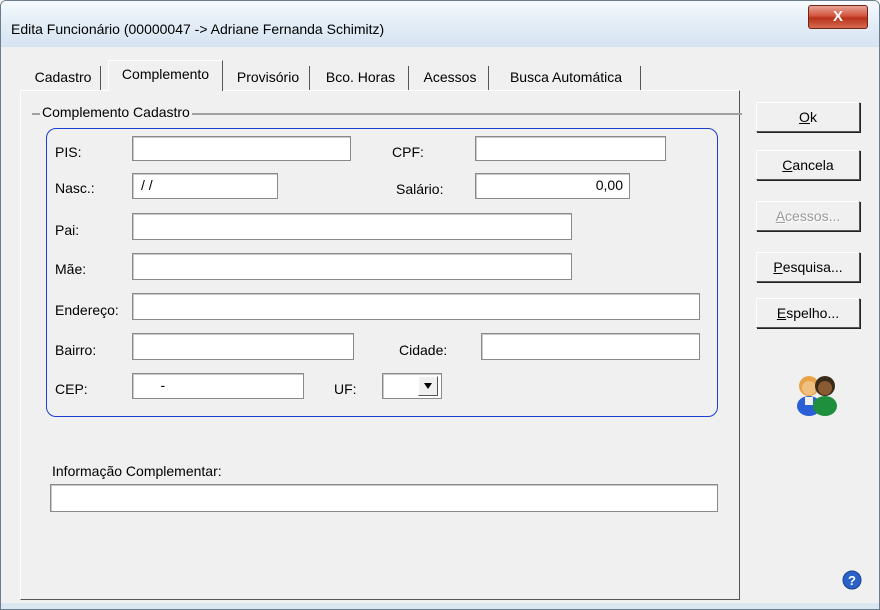  What do you see at coordinates (818, 394) in the screenshot?
I see `users-icon` at bounding box center [818, 394].